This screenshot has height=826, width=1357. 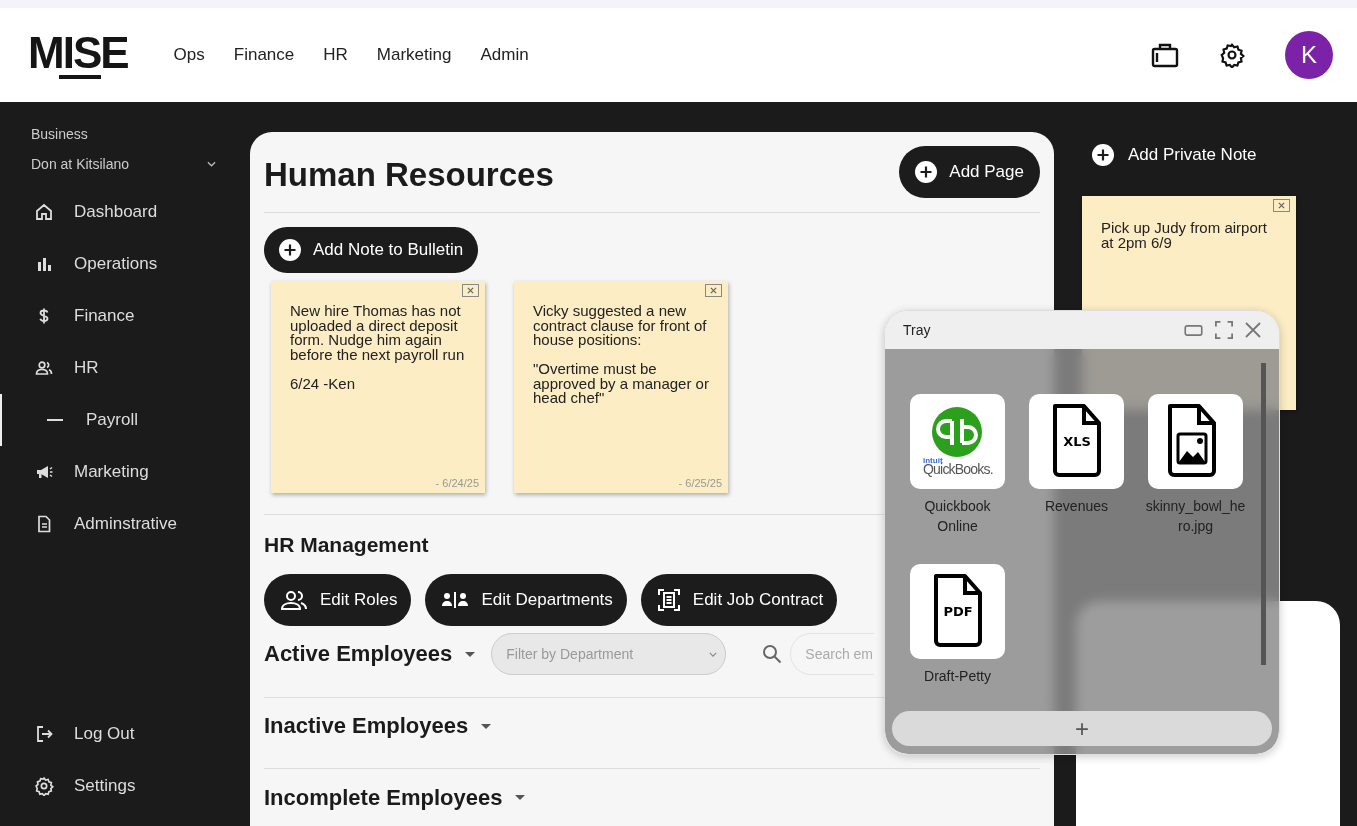 What do you see at coordinates (739, 600) in the screenshot?
I see `edit-job-contract-button: Edit Job Contract` at bounding box center [739, 600].